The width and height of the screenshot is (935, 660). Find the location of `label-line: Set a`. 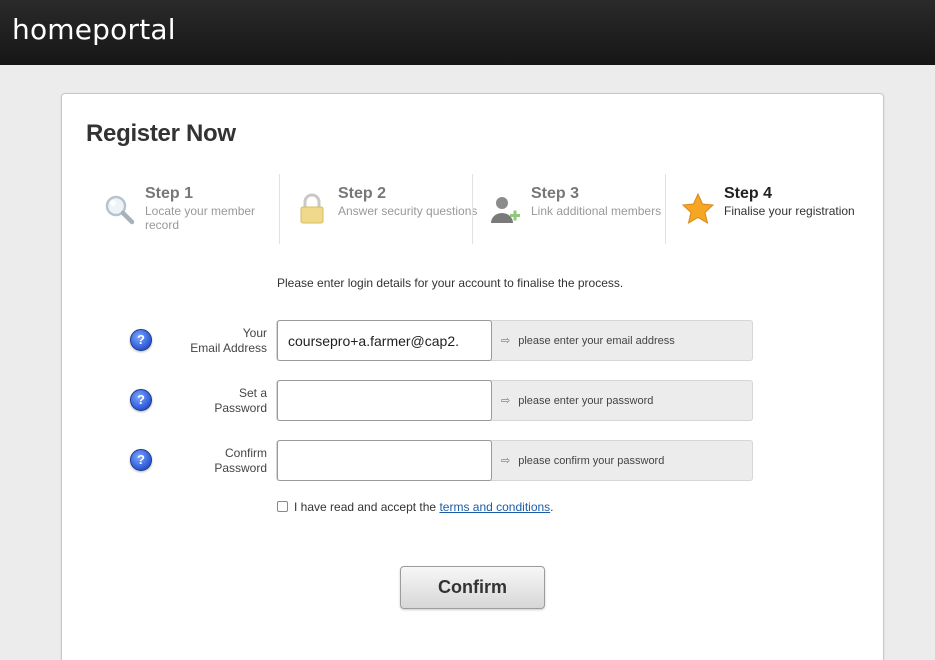

label-line: Set a is located at coordinates (252, 393).